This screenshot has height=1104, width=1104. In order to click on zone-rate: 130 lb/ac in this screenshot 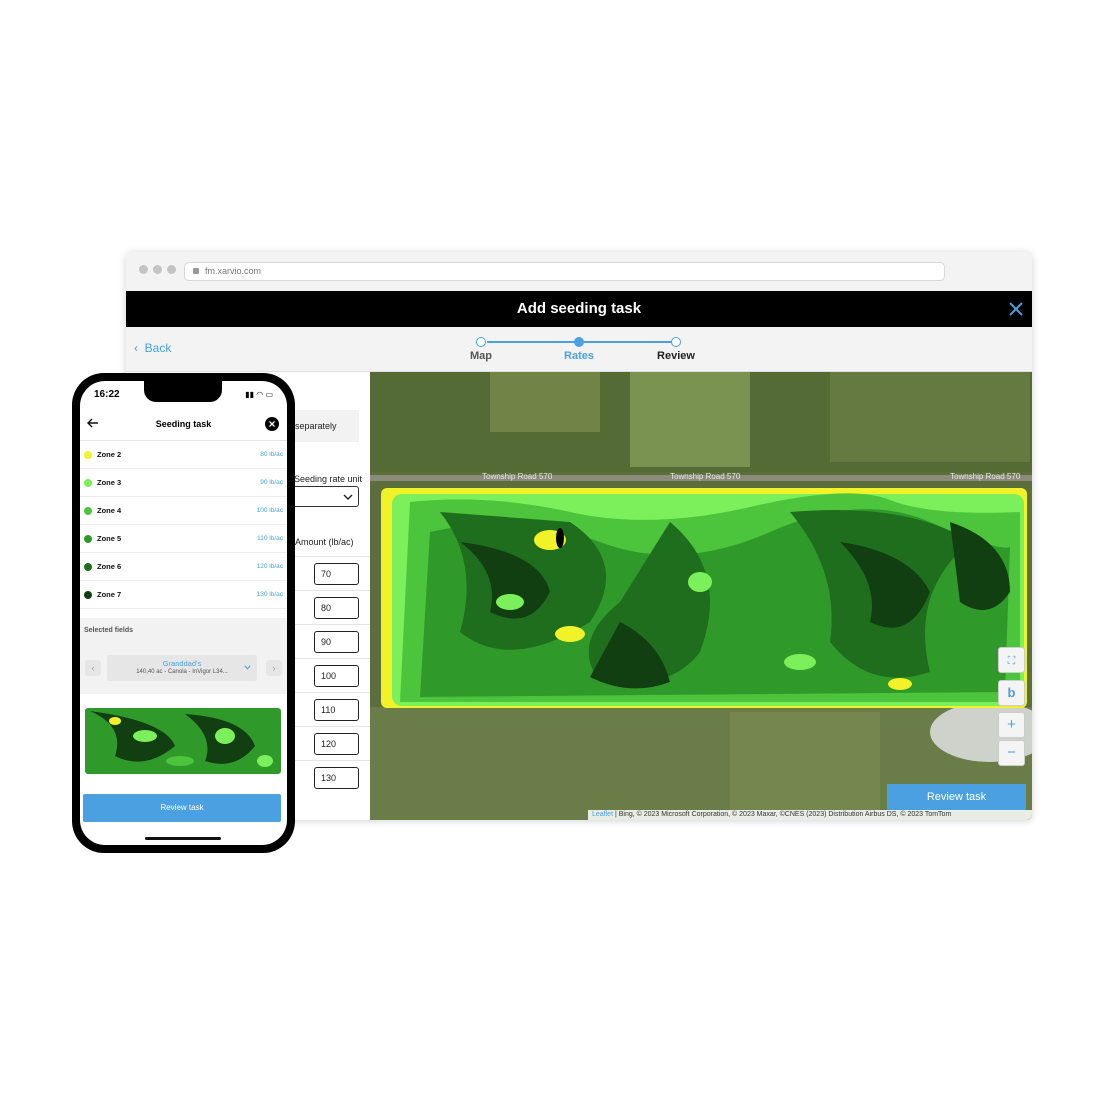, I will do `click(269, 594)`.